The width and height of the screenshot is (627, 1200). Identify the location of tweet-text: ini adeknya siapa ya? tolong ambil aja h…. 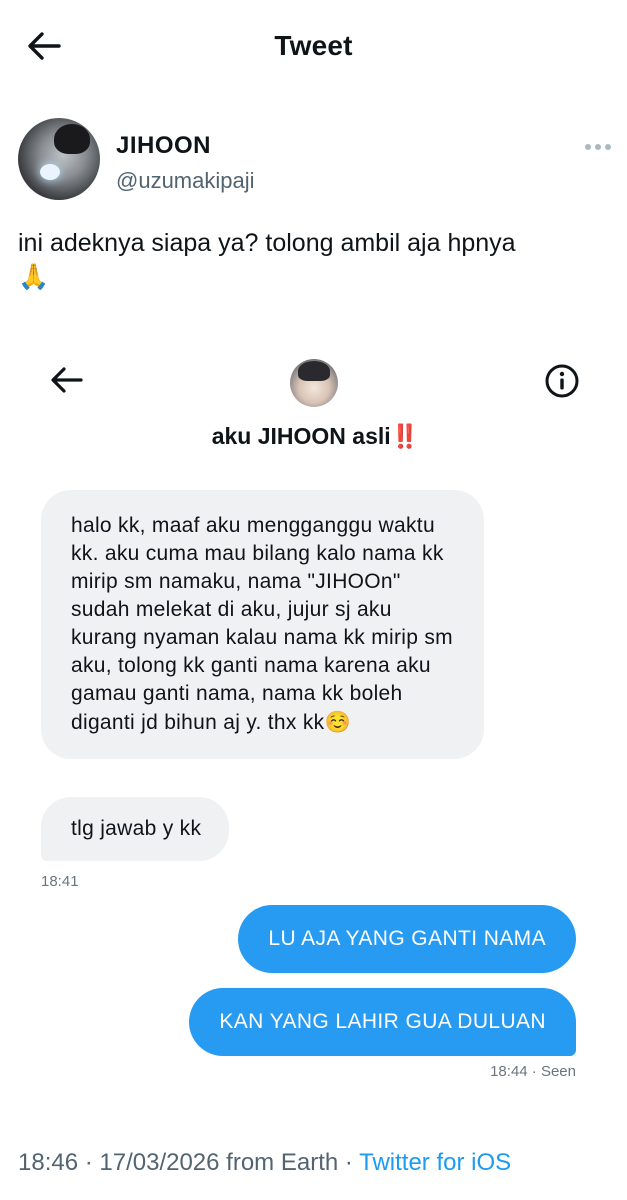
(267, 243).